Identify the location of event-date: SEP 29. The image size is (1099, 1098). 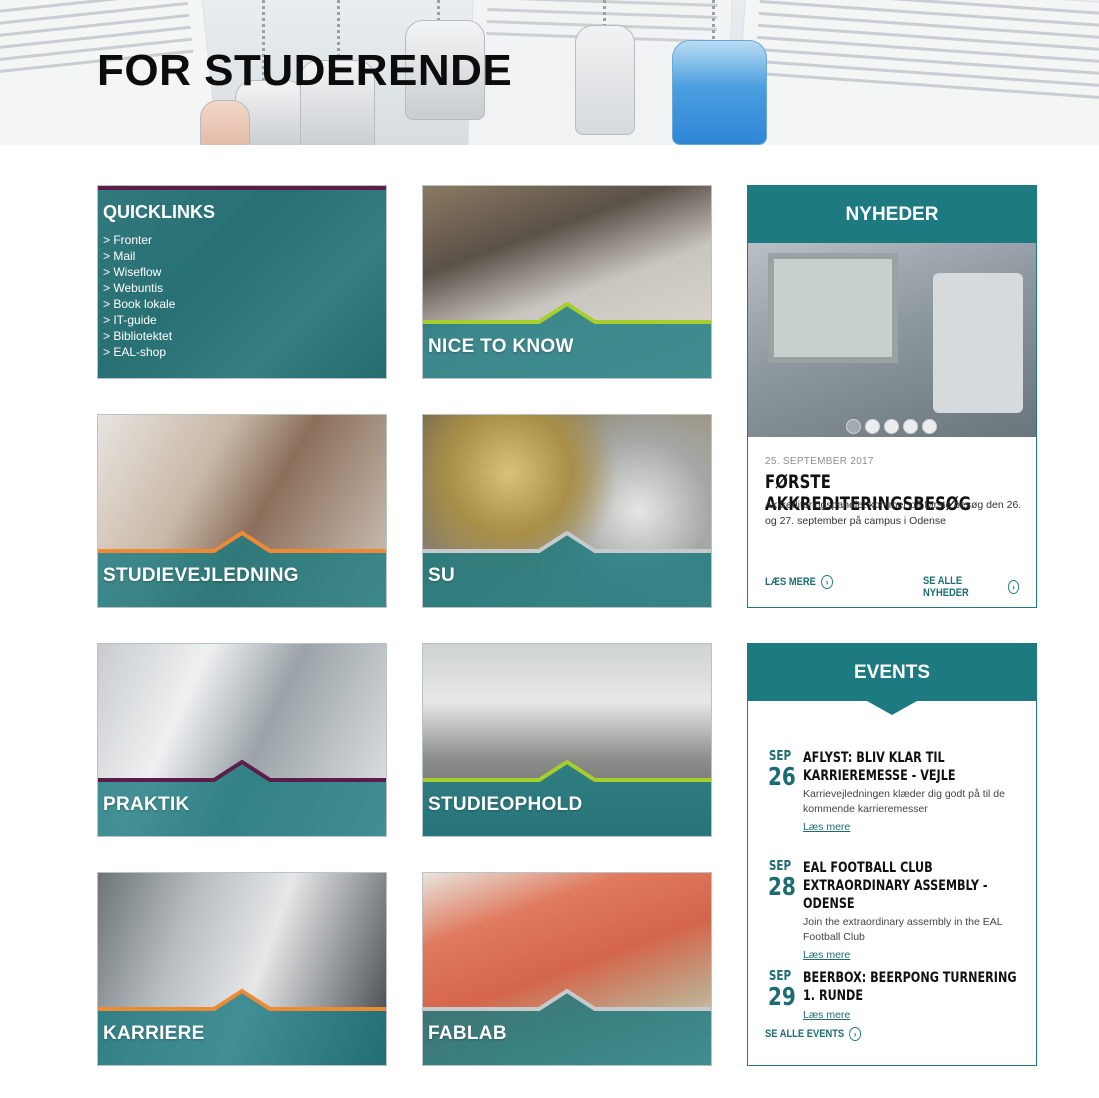
(782, 990).